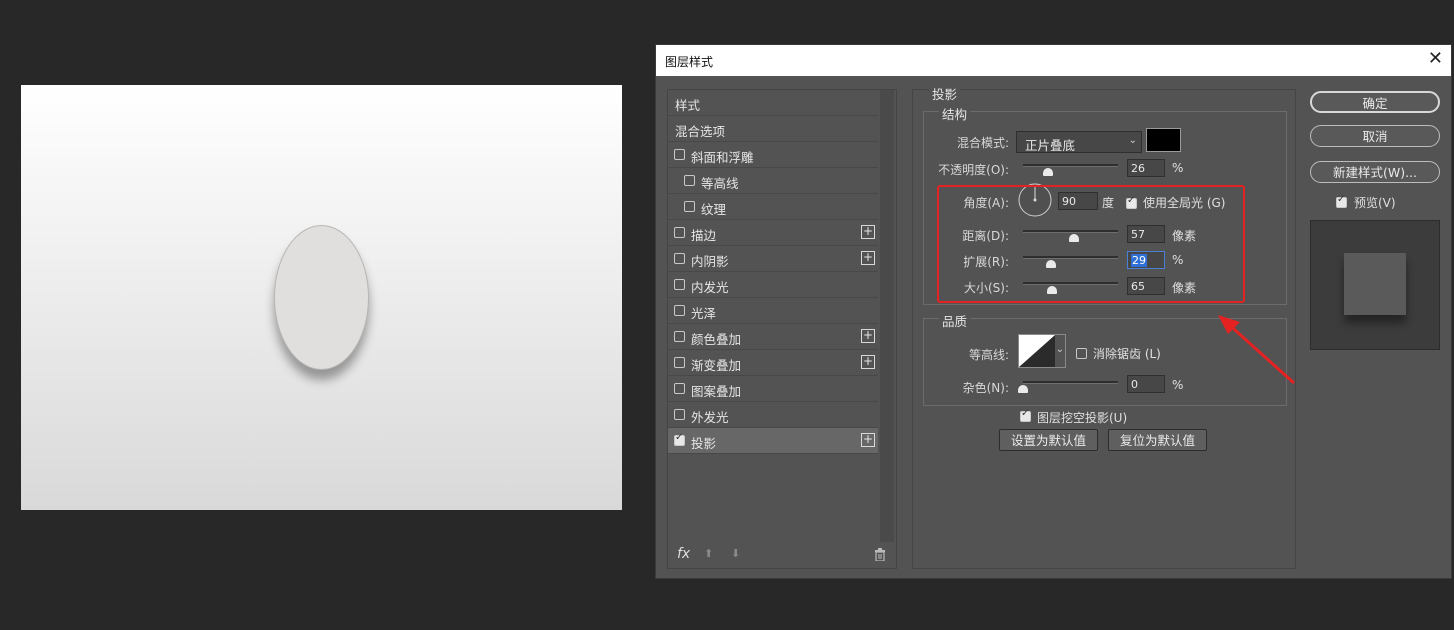  Describe the element at coordinates (1178, 168) in the screenshot. I see `opacity-unit: %` at that location.